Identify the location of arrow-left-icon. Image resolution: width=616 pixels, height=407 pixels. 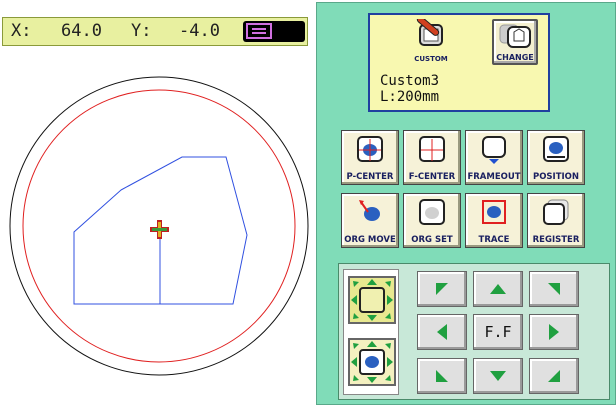
(442, 332).